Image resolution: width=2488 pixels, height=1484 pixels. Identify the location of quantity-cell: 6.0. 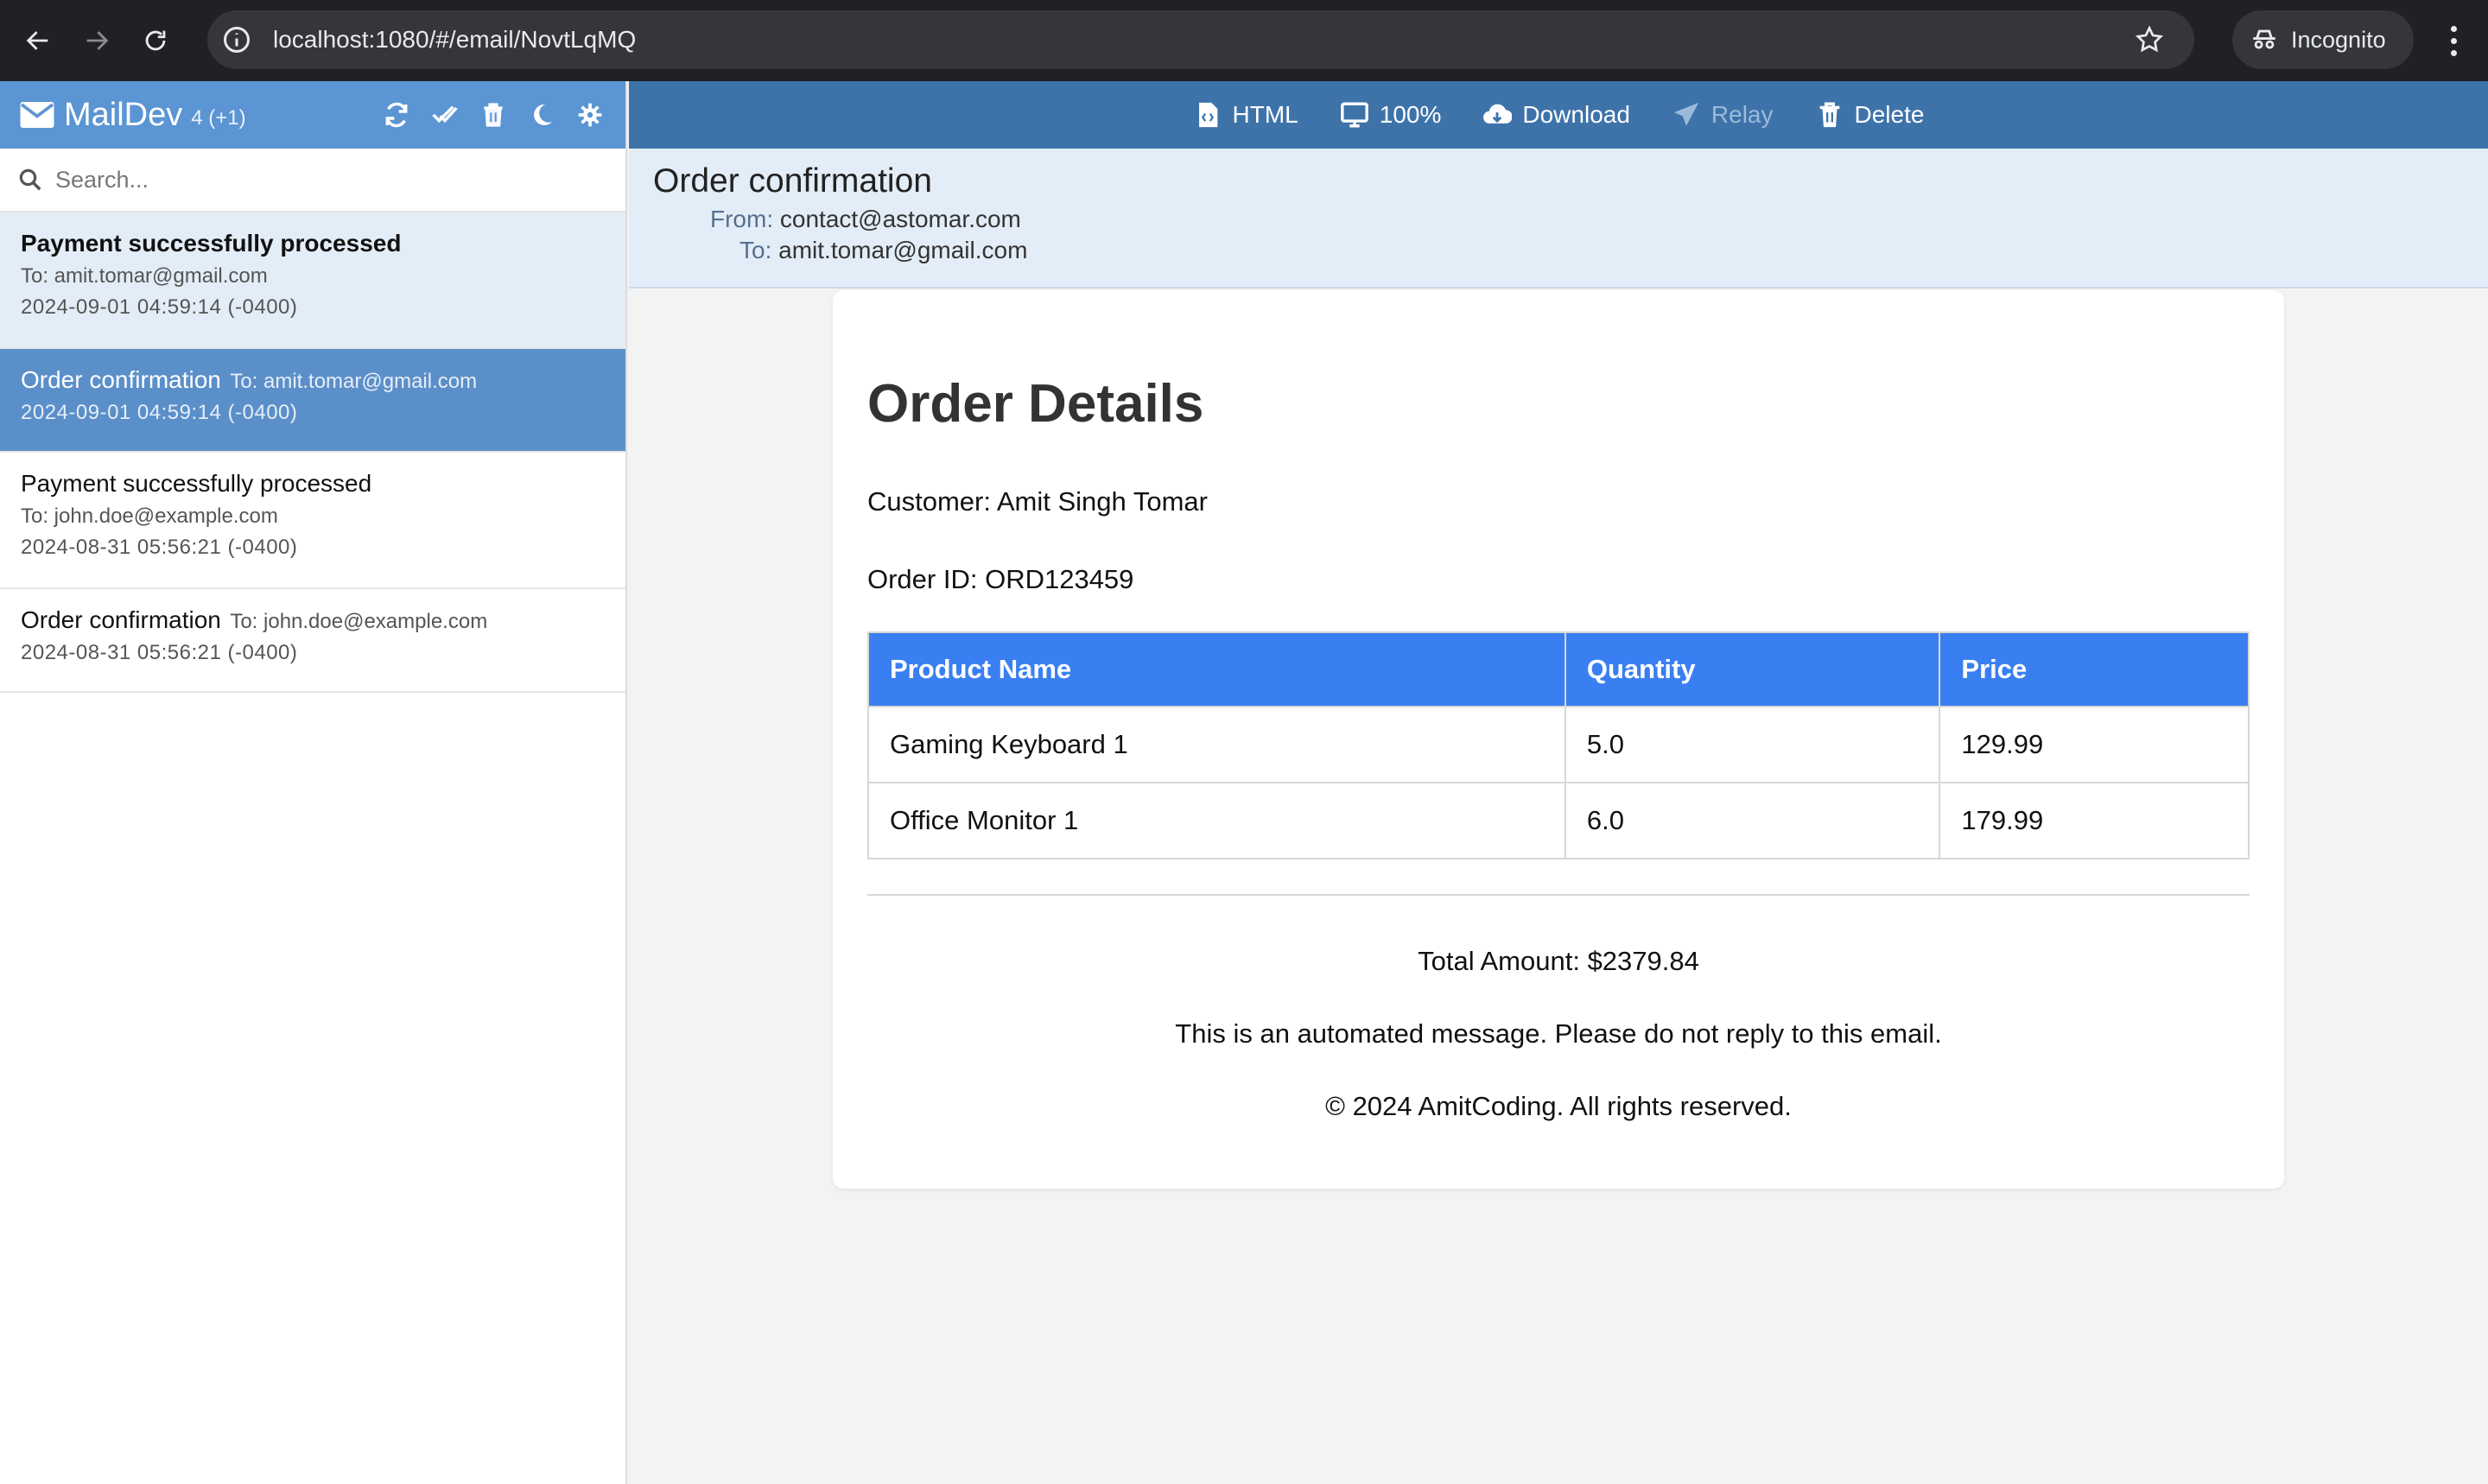
(1752, 820).